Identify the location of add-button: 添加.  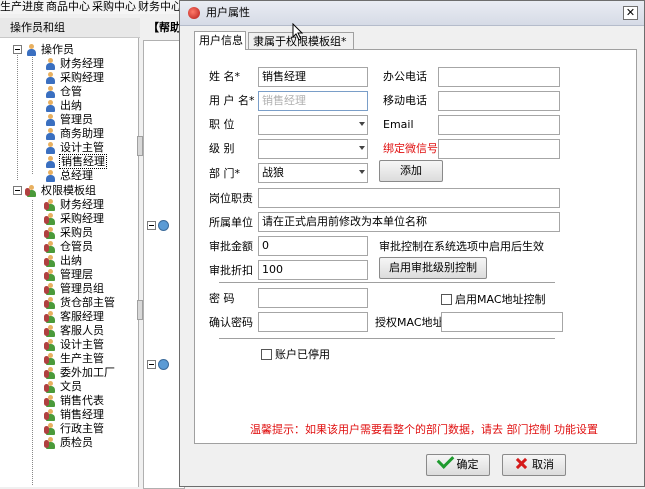
(411, 171).